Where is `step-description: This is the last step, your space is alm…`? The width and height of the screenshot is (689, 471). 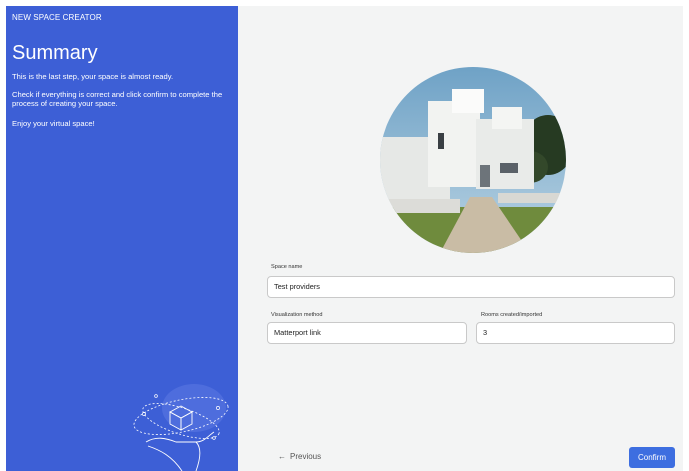
step-description: This is the last step, your space is alm… is located at coordinates (93, 76).